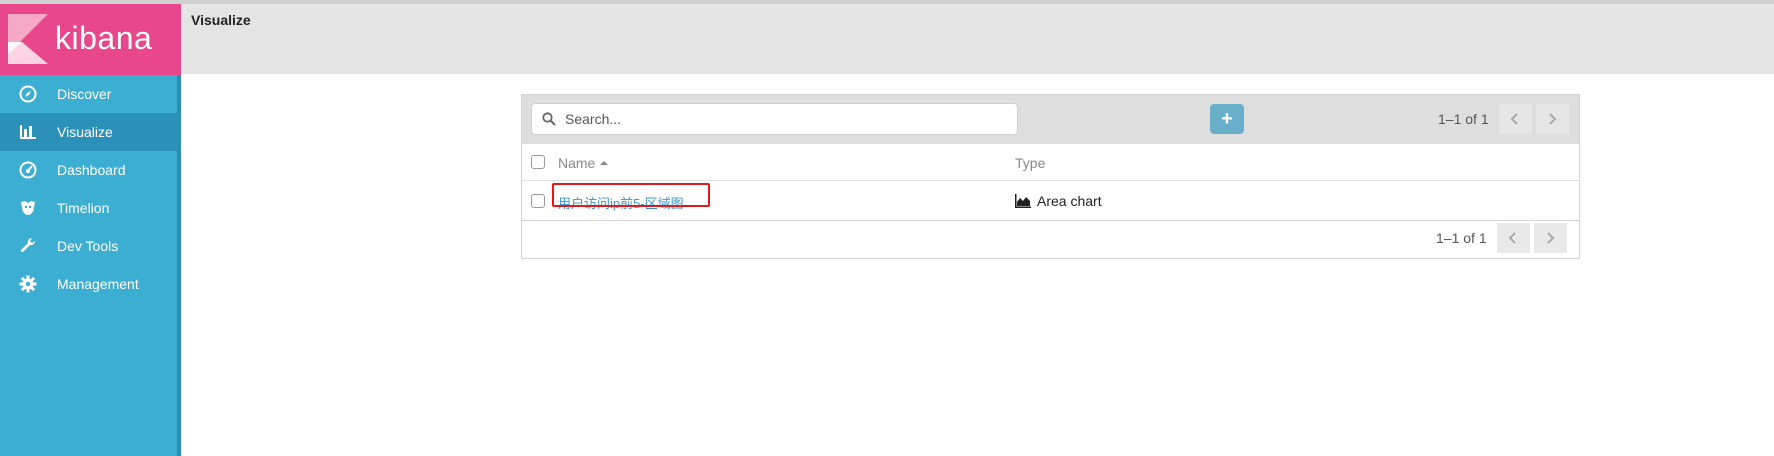 This screenshot has width=1774, height=456. What do you see at coordinates (28, 246) in the screenshot?
I see `wrench-icon` at bounding box center [28, 246].